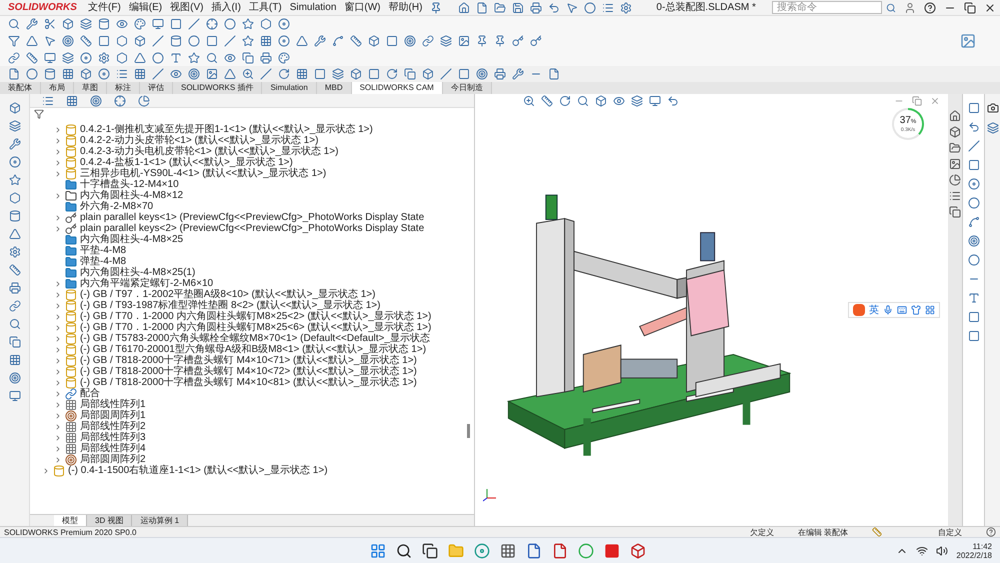  I want to click on model-tab: 运动算例 1, so click(160, 520).